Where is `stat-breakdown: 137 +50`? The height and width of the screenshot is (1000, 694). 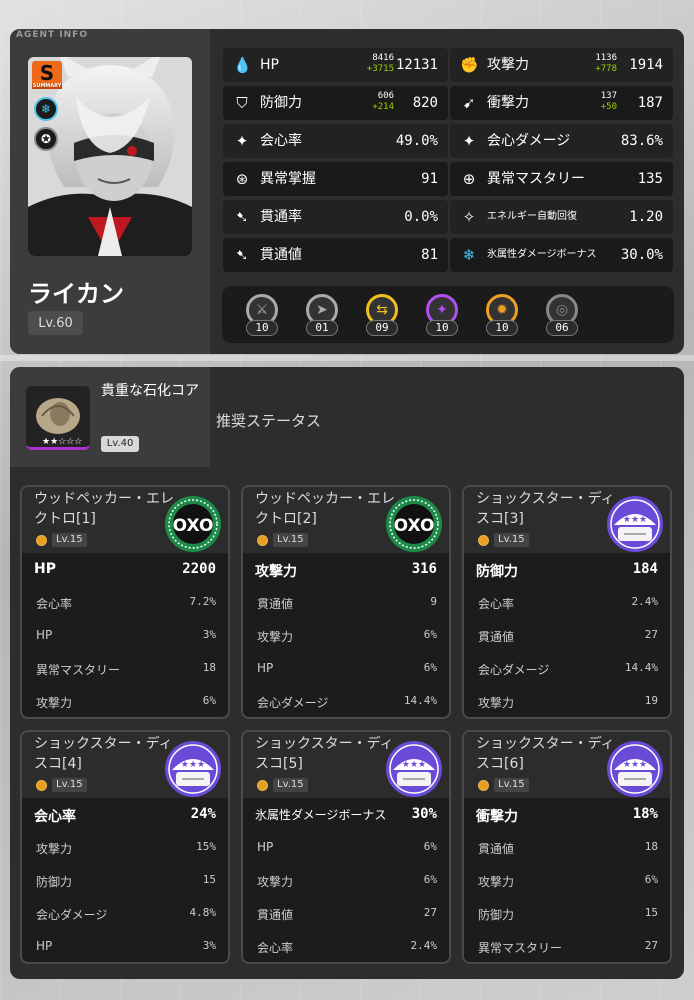
stat-breakdown: 137 +50 is located at coordinates (608, 101).